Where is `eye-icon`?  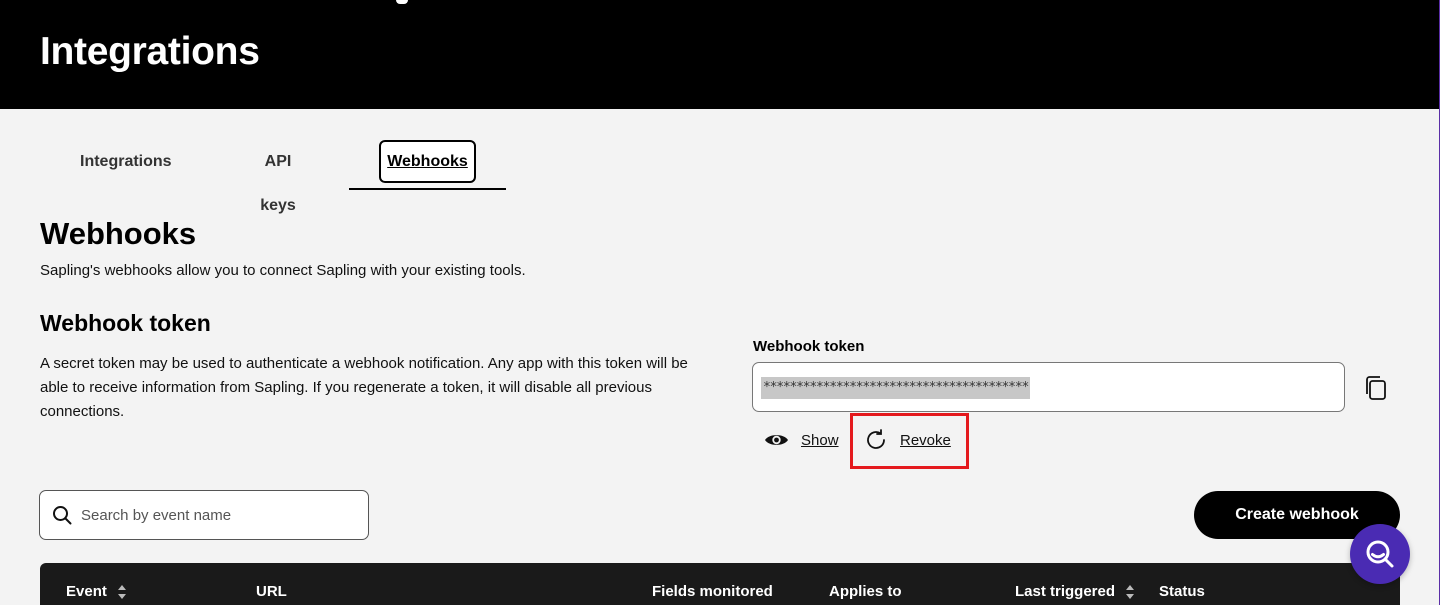 eye-icon is located at coordinates (776, 440).